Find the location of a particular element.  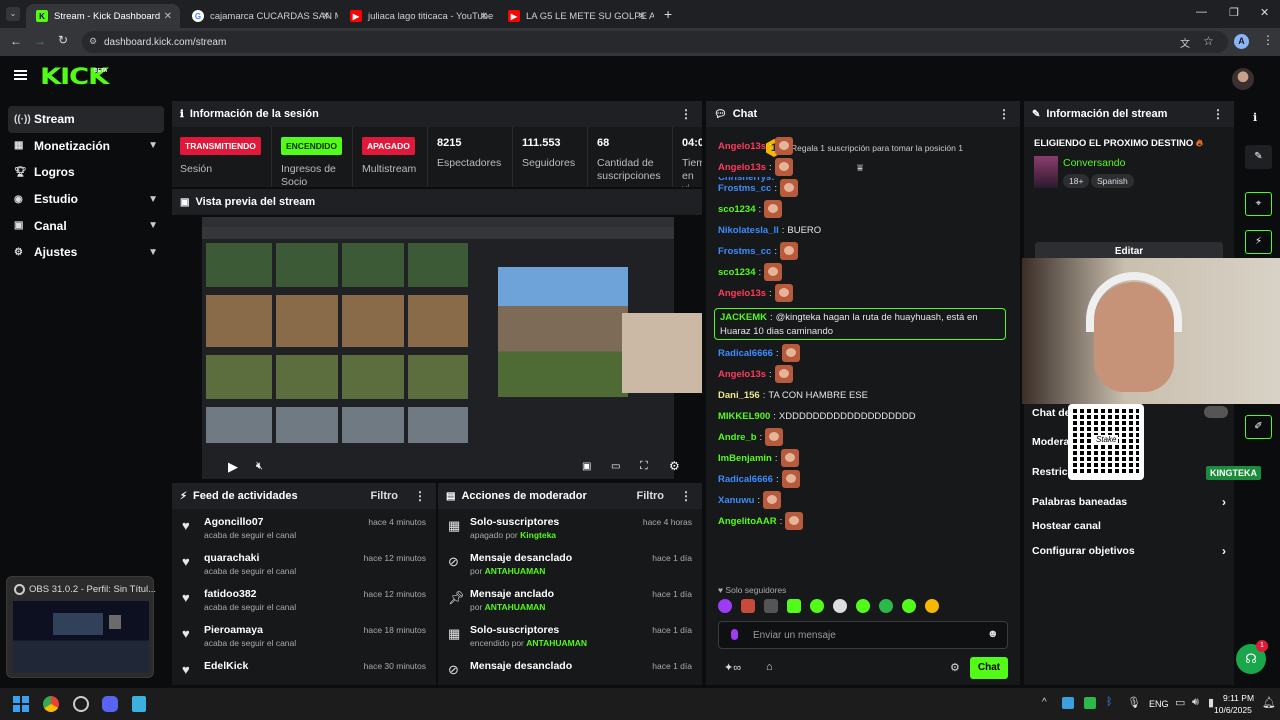

windows-start-icon is located at coordinates (21, 704).